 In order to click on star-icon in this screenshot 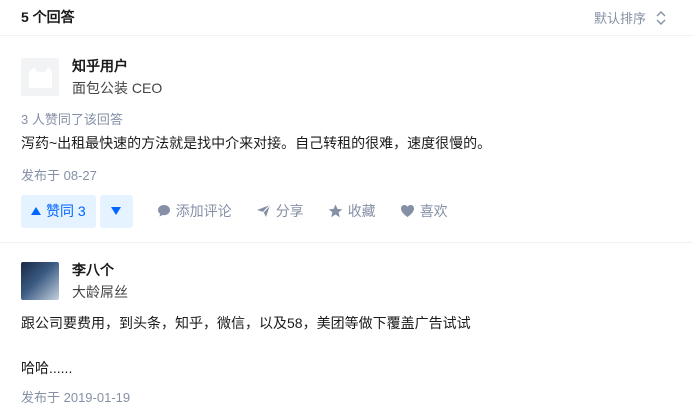, I will do `click(335, 211)`.